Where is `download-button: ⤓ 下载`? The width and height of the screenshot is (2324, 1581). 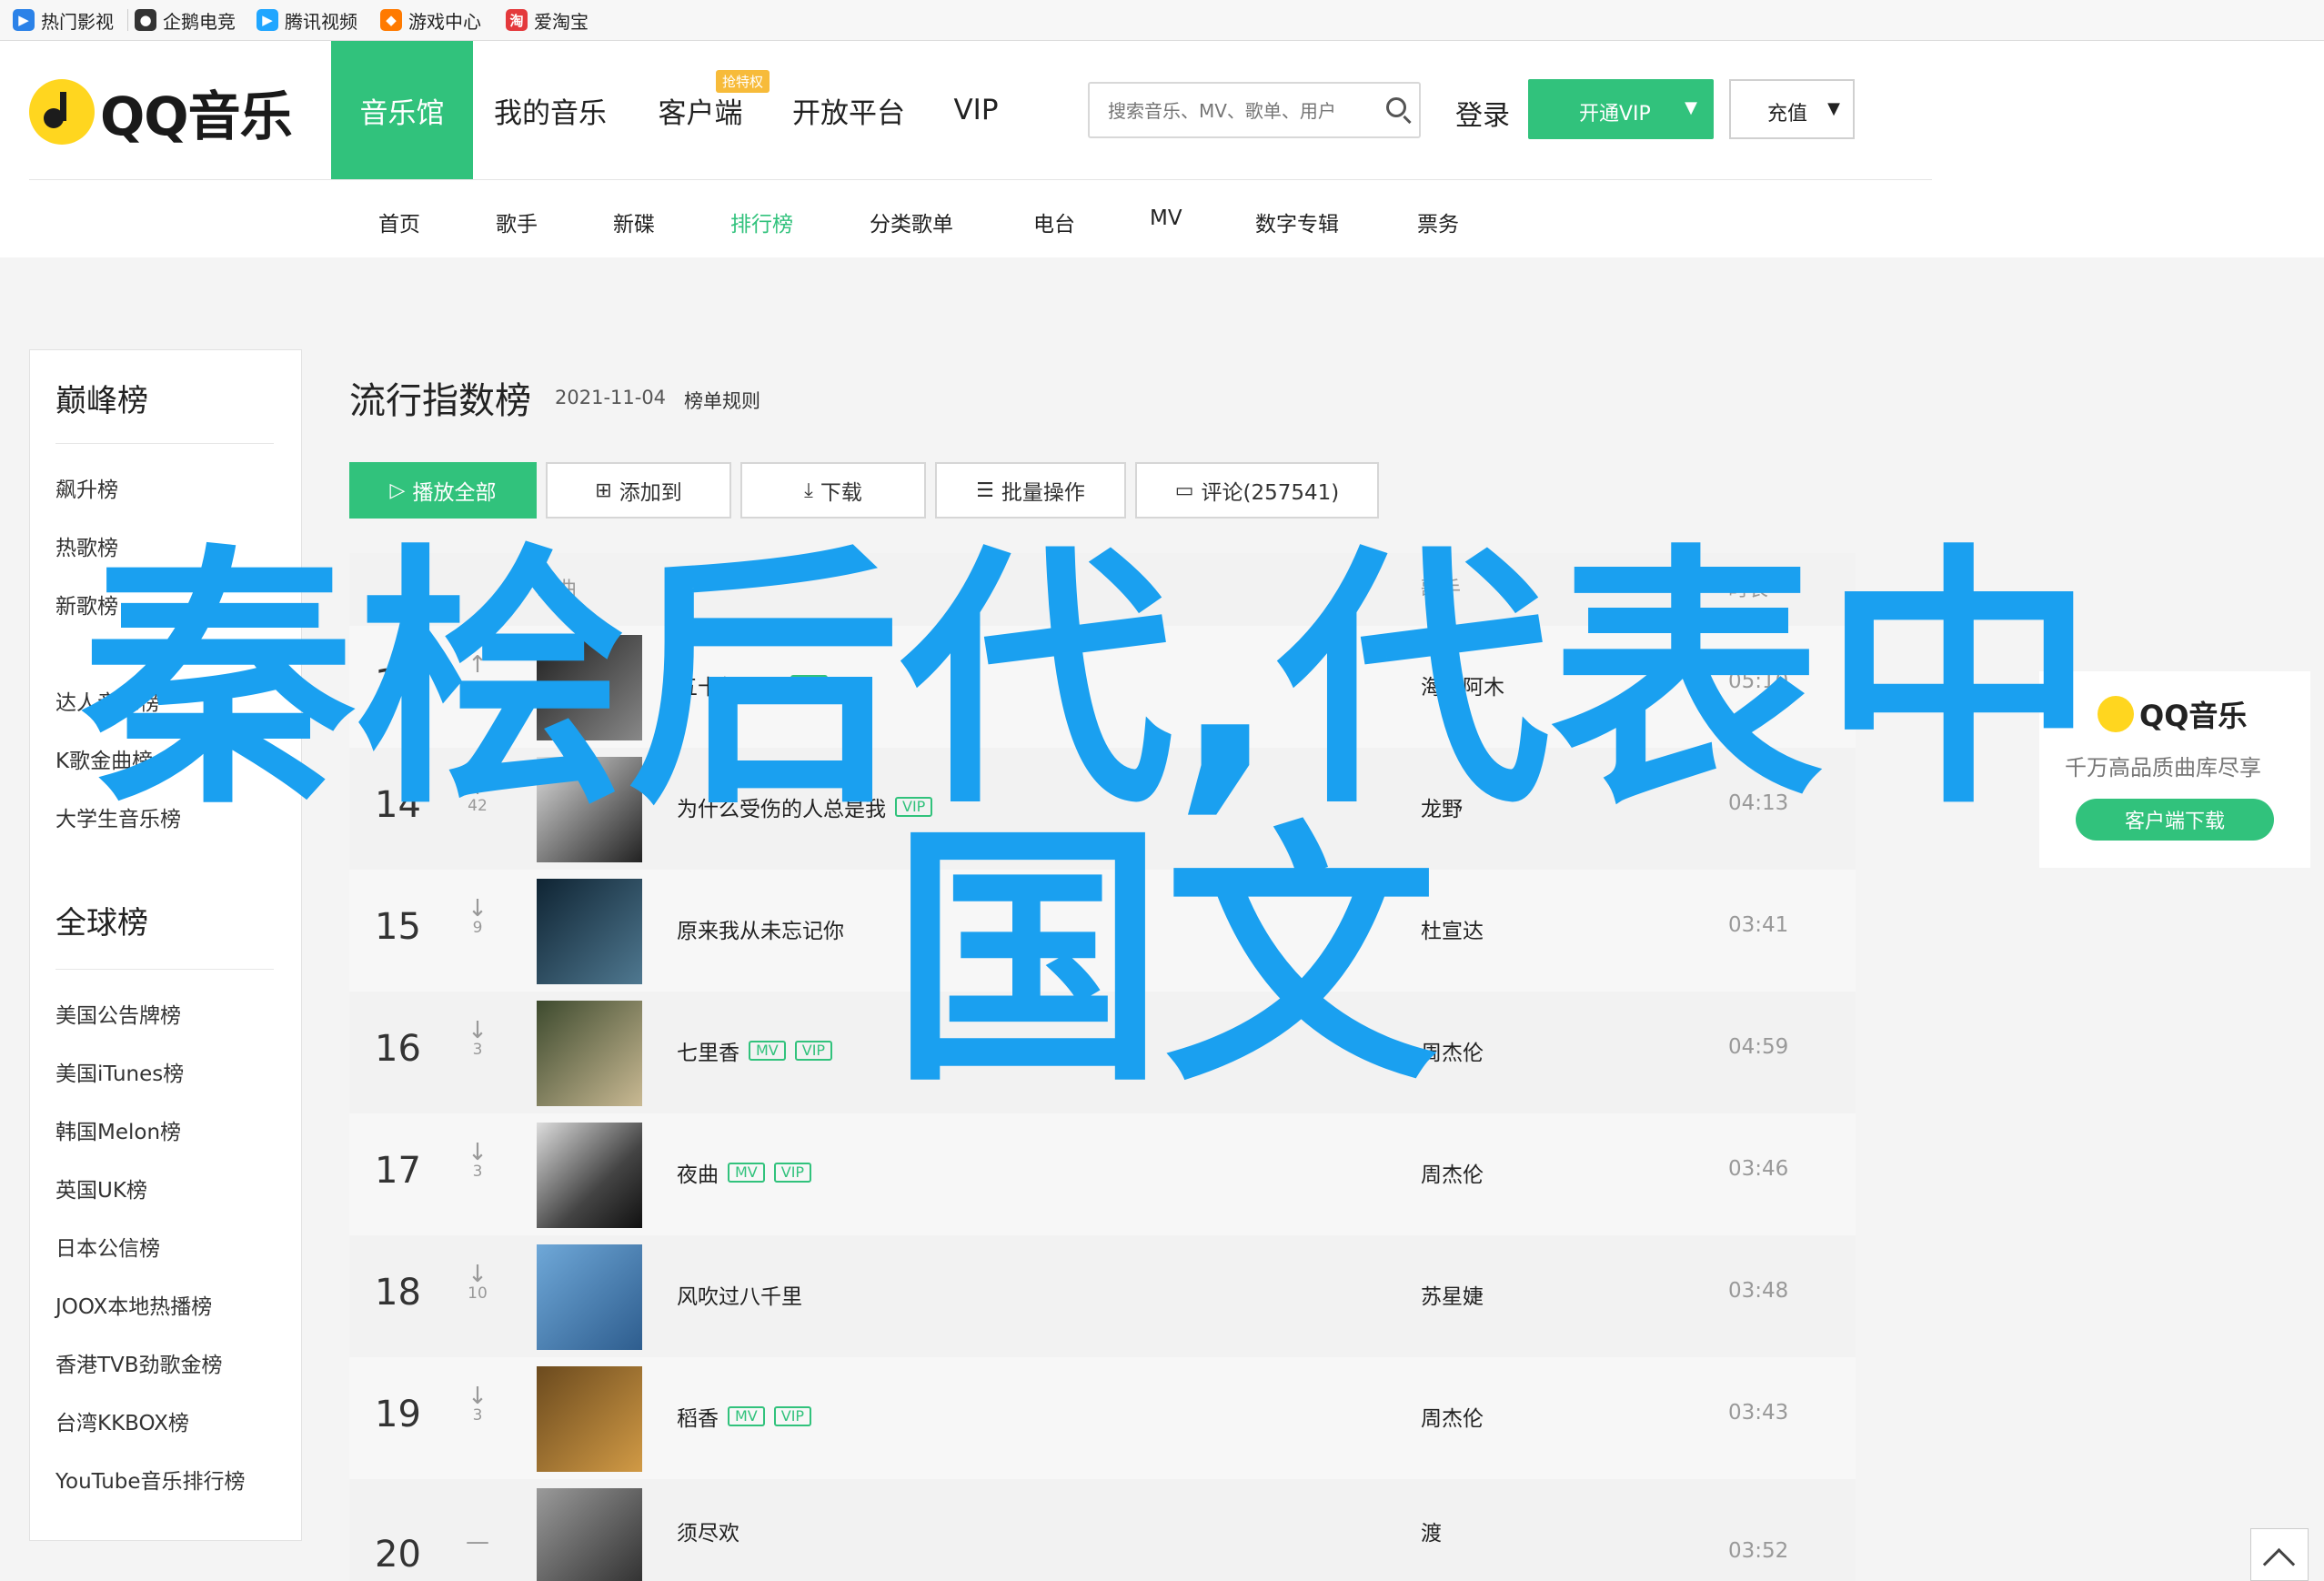
download-button: ⤓ 下载 is located at coordinates (833, 491).